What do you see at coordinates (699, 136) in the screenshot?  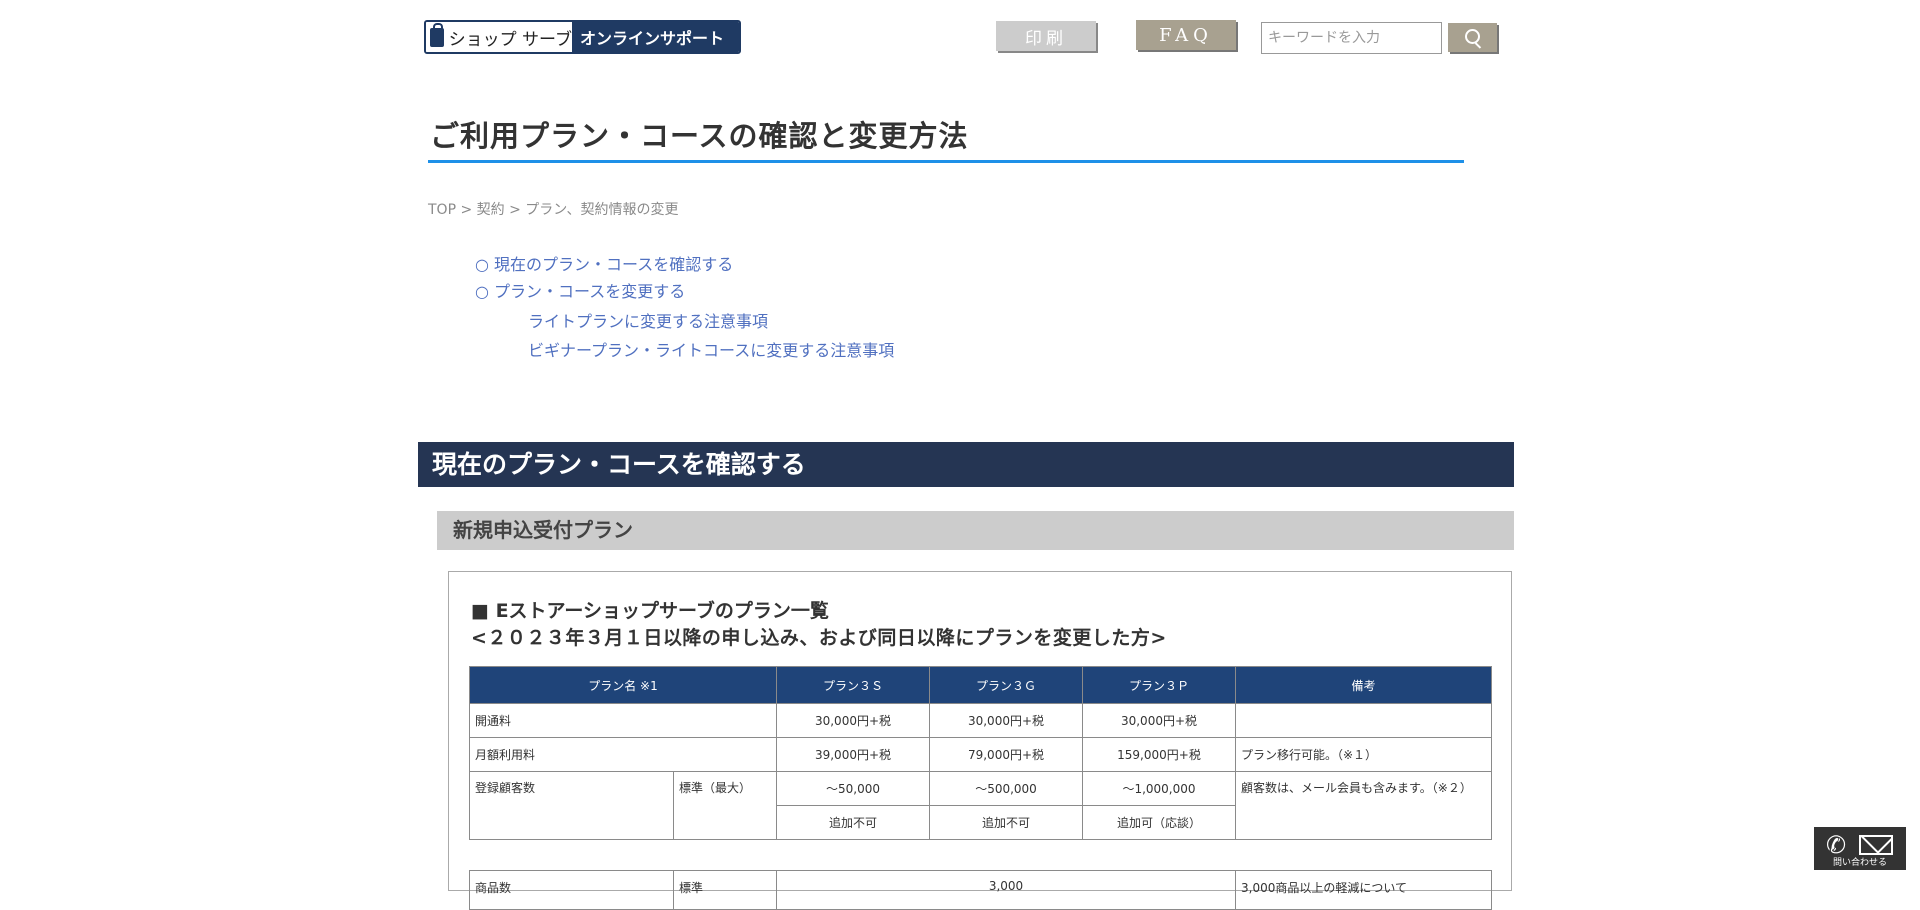 I see `page-title: ご利用プラン・コースの確認と変更方法` at bounding box center [699, 136].